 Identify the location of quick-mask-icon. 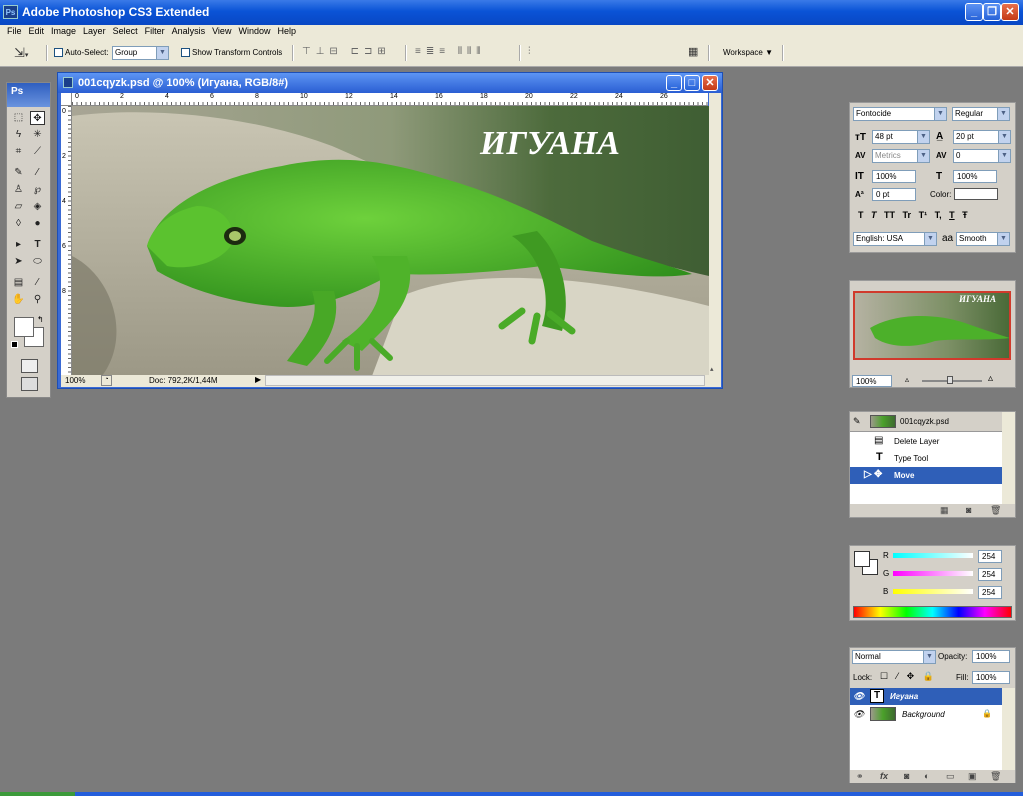
(29, 366).